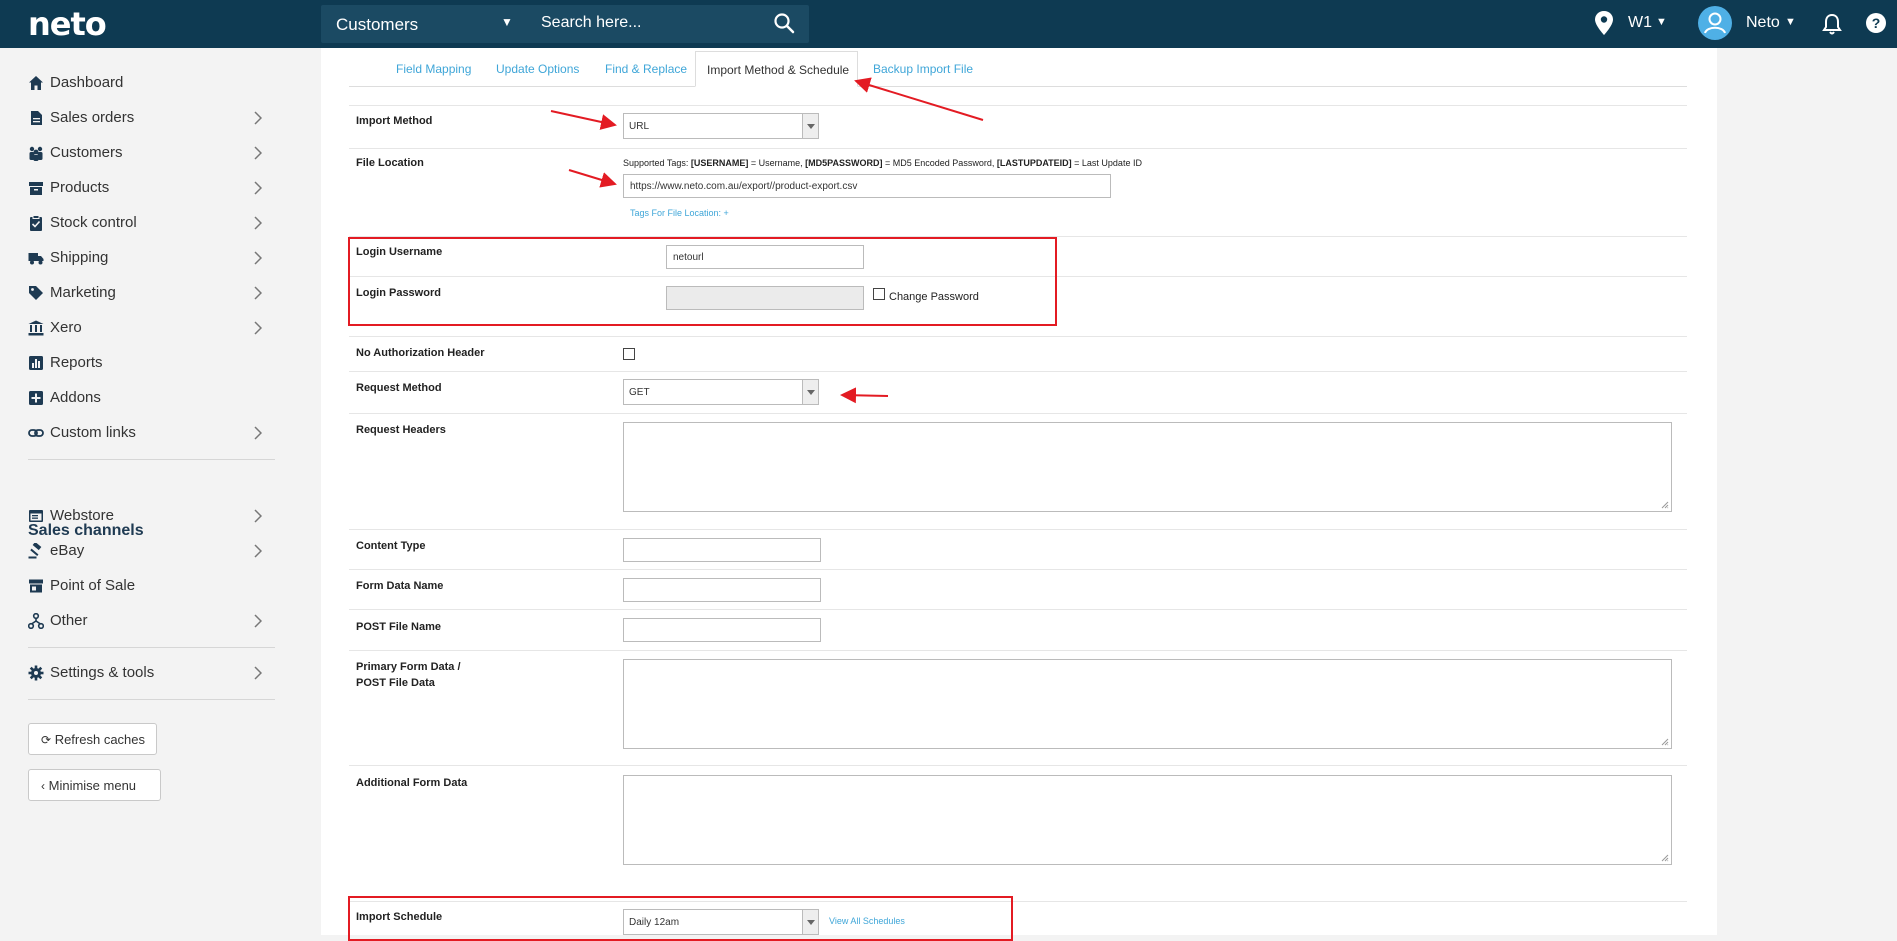 Image resolution: width=1897 pixels, height=941 pixels. I want to click on import-method-label: Import Method, so click(394, 121).